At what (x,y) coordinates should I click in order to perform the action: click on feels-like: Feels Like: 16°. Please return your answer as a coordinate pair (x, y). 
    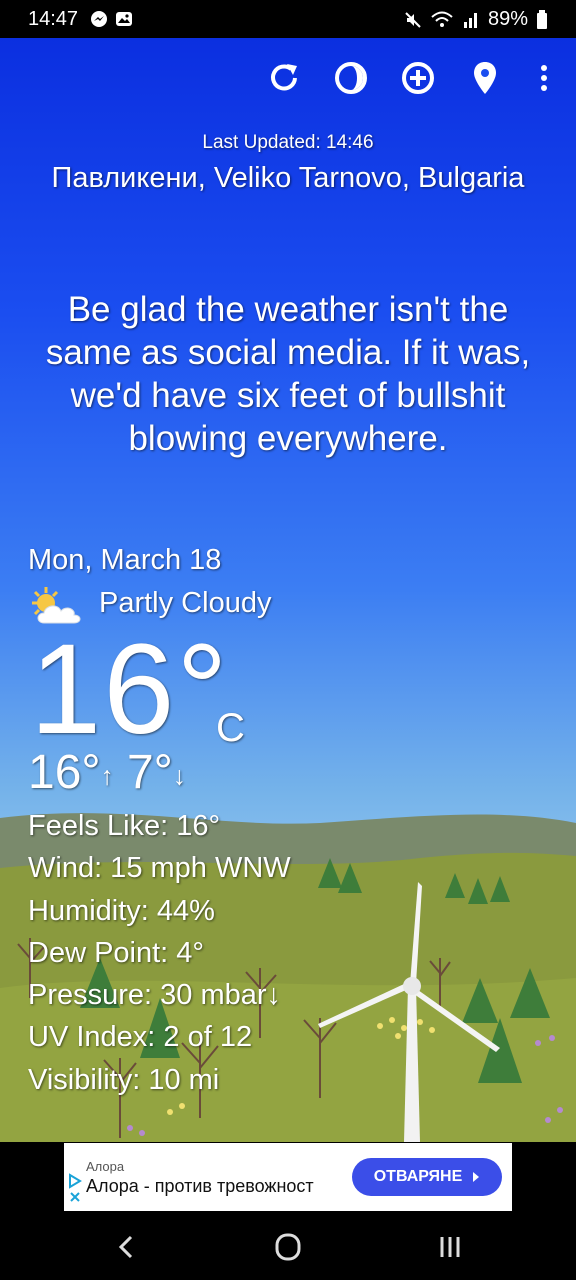
    Looking at the image, I should click on (124, 826).